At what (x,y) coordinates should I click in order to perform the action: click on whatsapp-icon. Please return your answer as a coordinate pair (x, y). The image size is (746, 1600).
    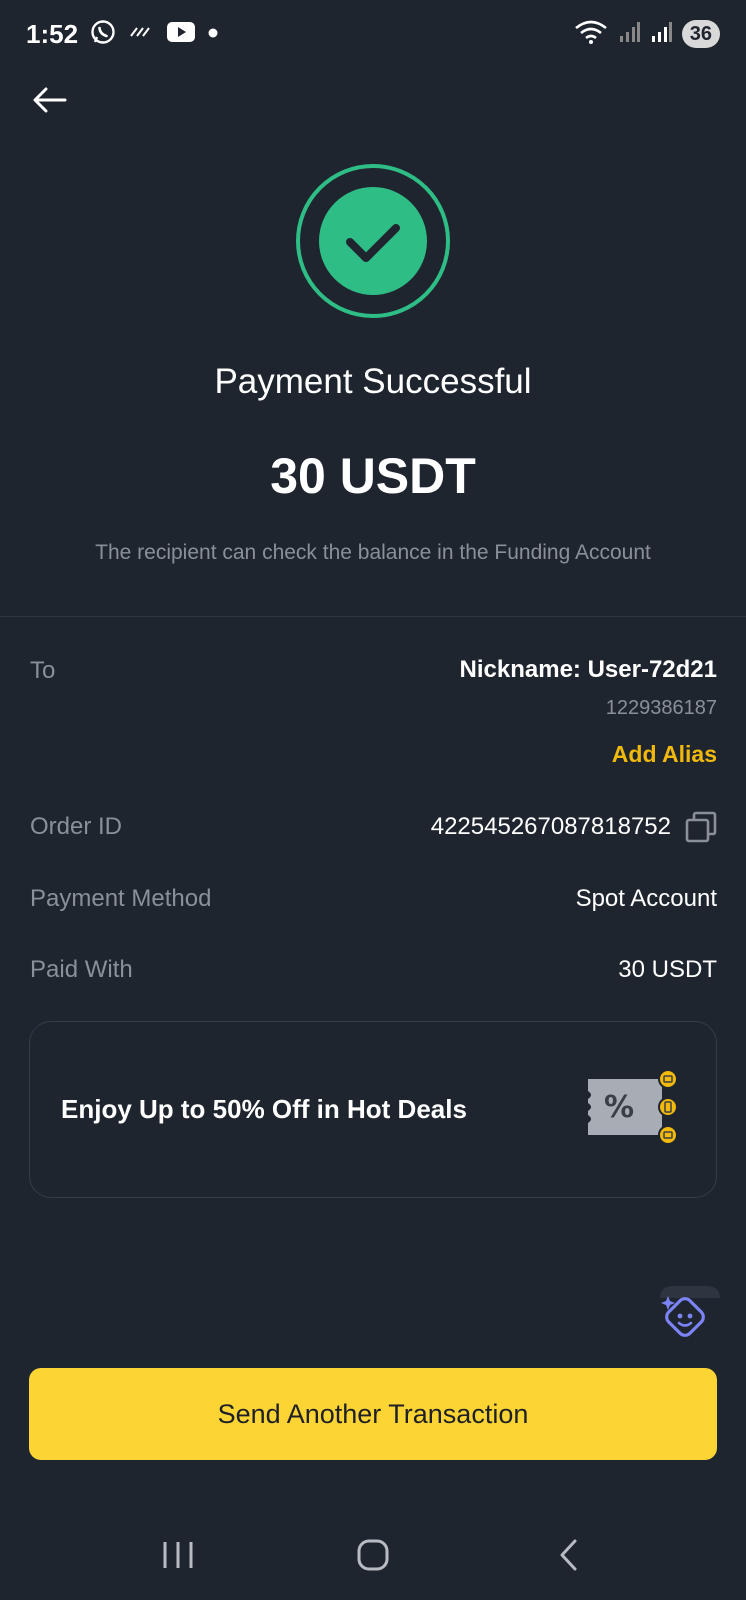
    Looking at the image, I should click on (103, 34).